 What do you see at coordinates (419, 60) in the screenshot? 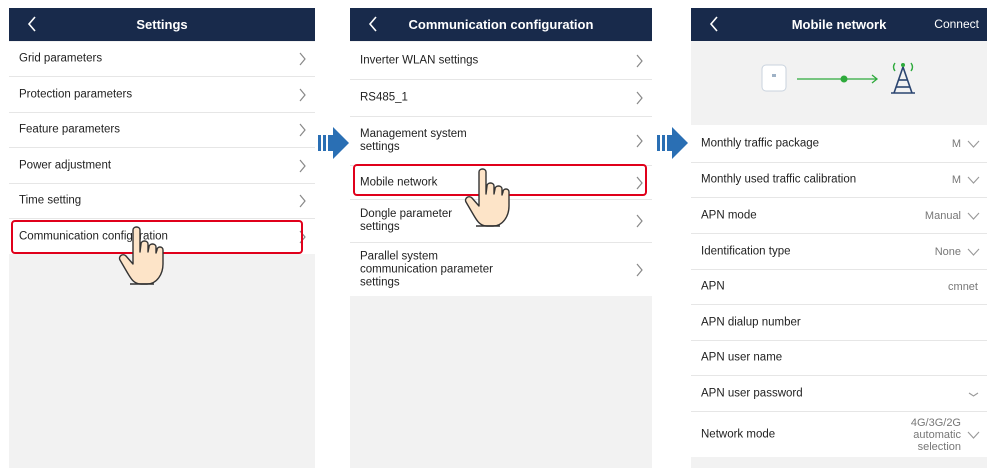
I see `list-item-label: Inverter WLAN settings` at bounding box center [419, 60].